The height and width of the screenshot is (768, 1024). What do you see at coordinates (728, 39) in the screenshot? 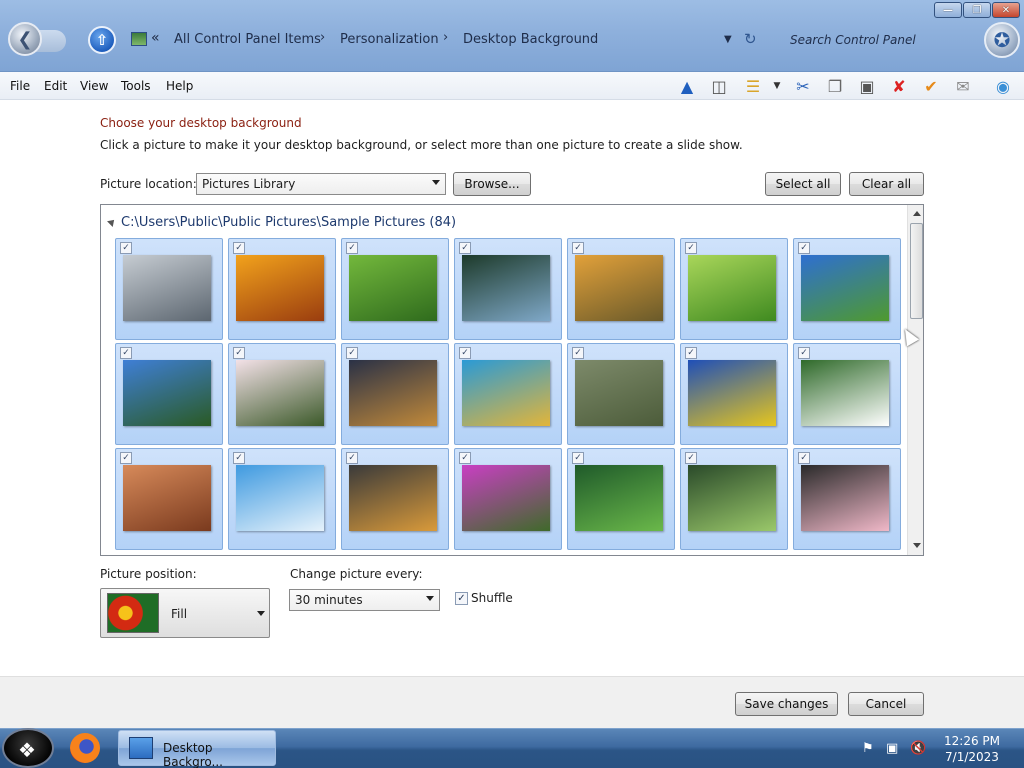
I see `address-dropdown-icon: ▼` at bounding box center [728, 39].